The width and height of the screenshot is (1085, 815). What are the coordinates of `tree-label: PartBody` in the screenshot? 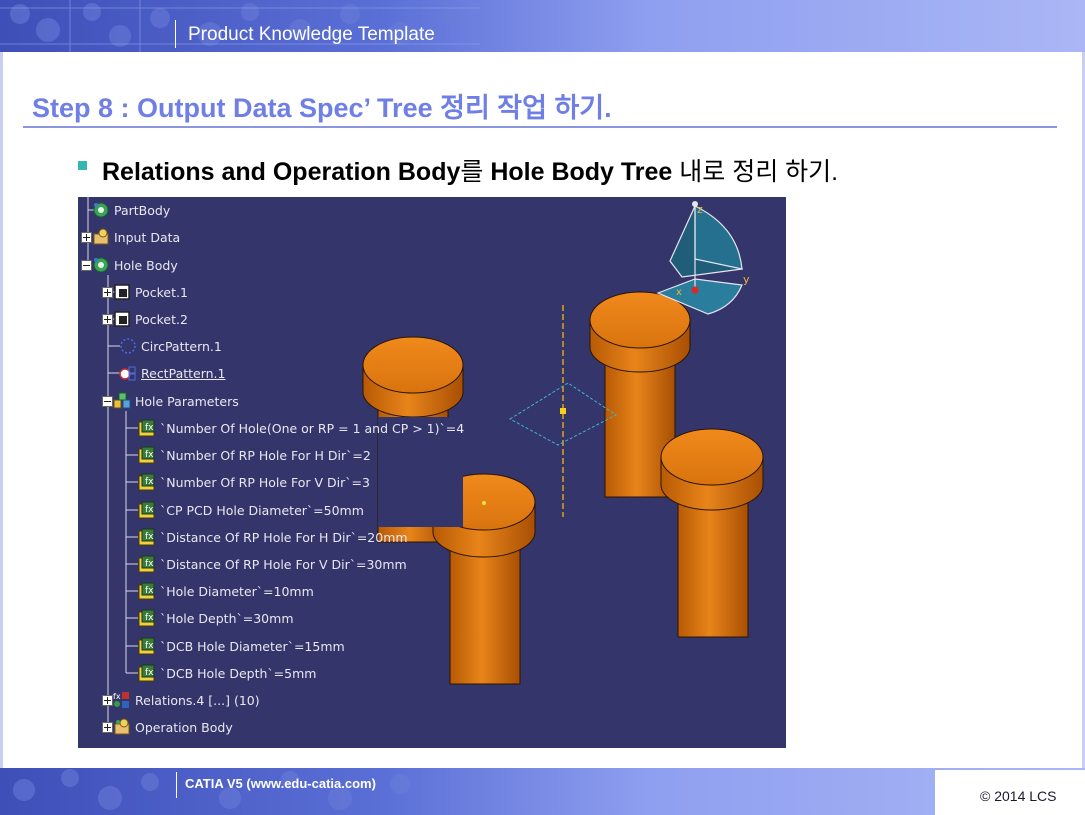 It's located at (142, 210).